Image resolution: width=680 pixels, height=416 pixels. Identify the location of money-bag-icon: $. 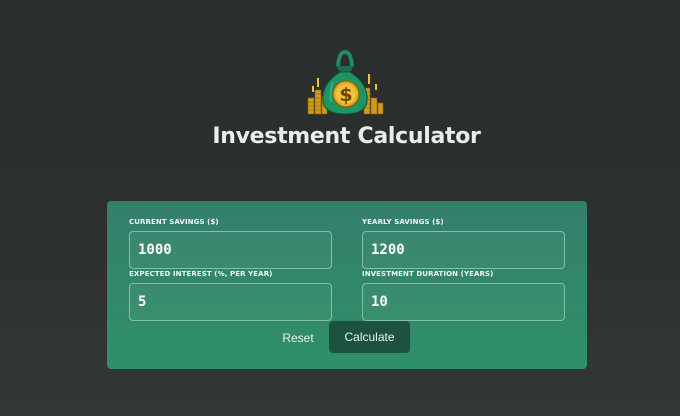
(345, 82).